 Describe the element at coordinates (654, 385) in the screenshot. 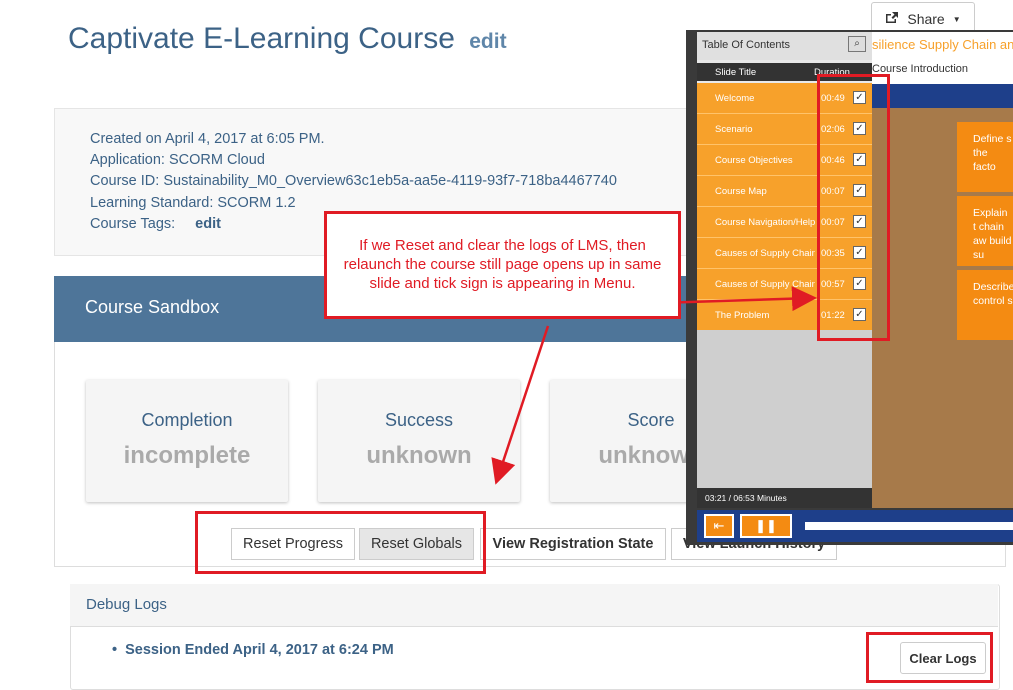

I see `annotation-arrows` at that location.